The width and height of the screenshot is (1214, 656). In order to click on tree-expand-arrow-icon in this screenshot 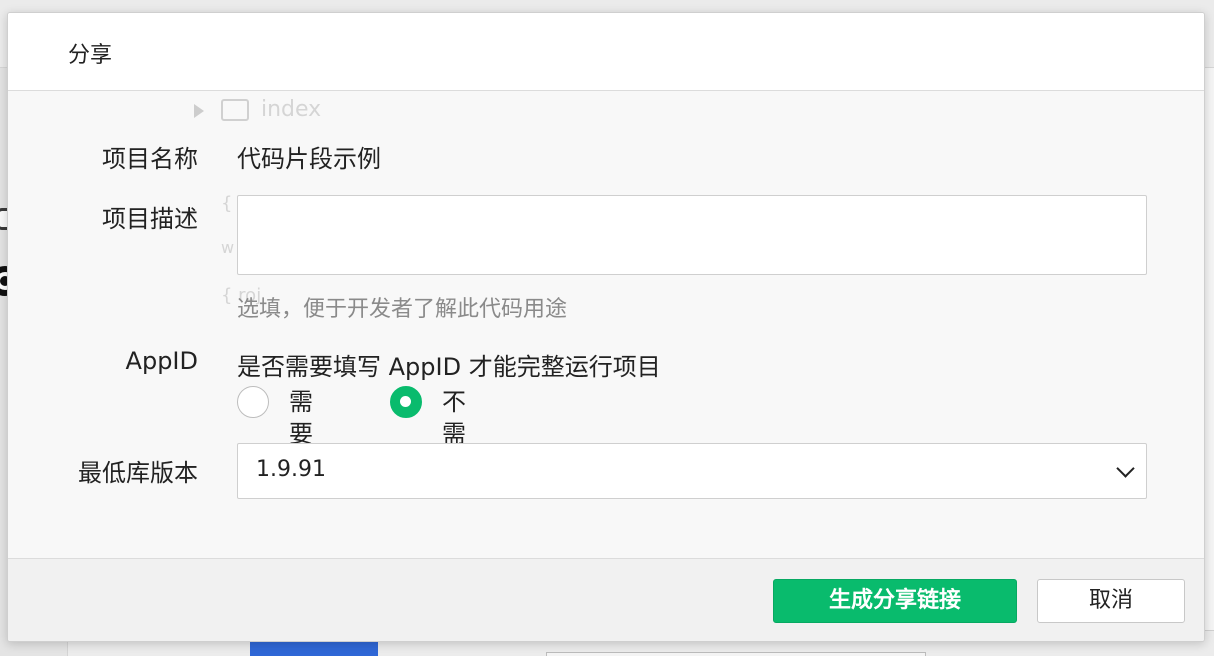, I will do `click(199, 111)`.